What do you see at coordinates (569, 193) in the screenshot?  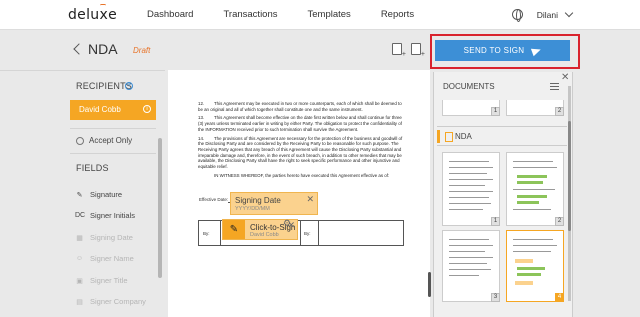 I see `documents-scrollbar` at bounding box center [569, 193].